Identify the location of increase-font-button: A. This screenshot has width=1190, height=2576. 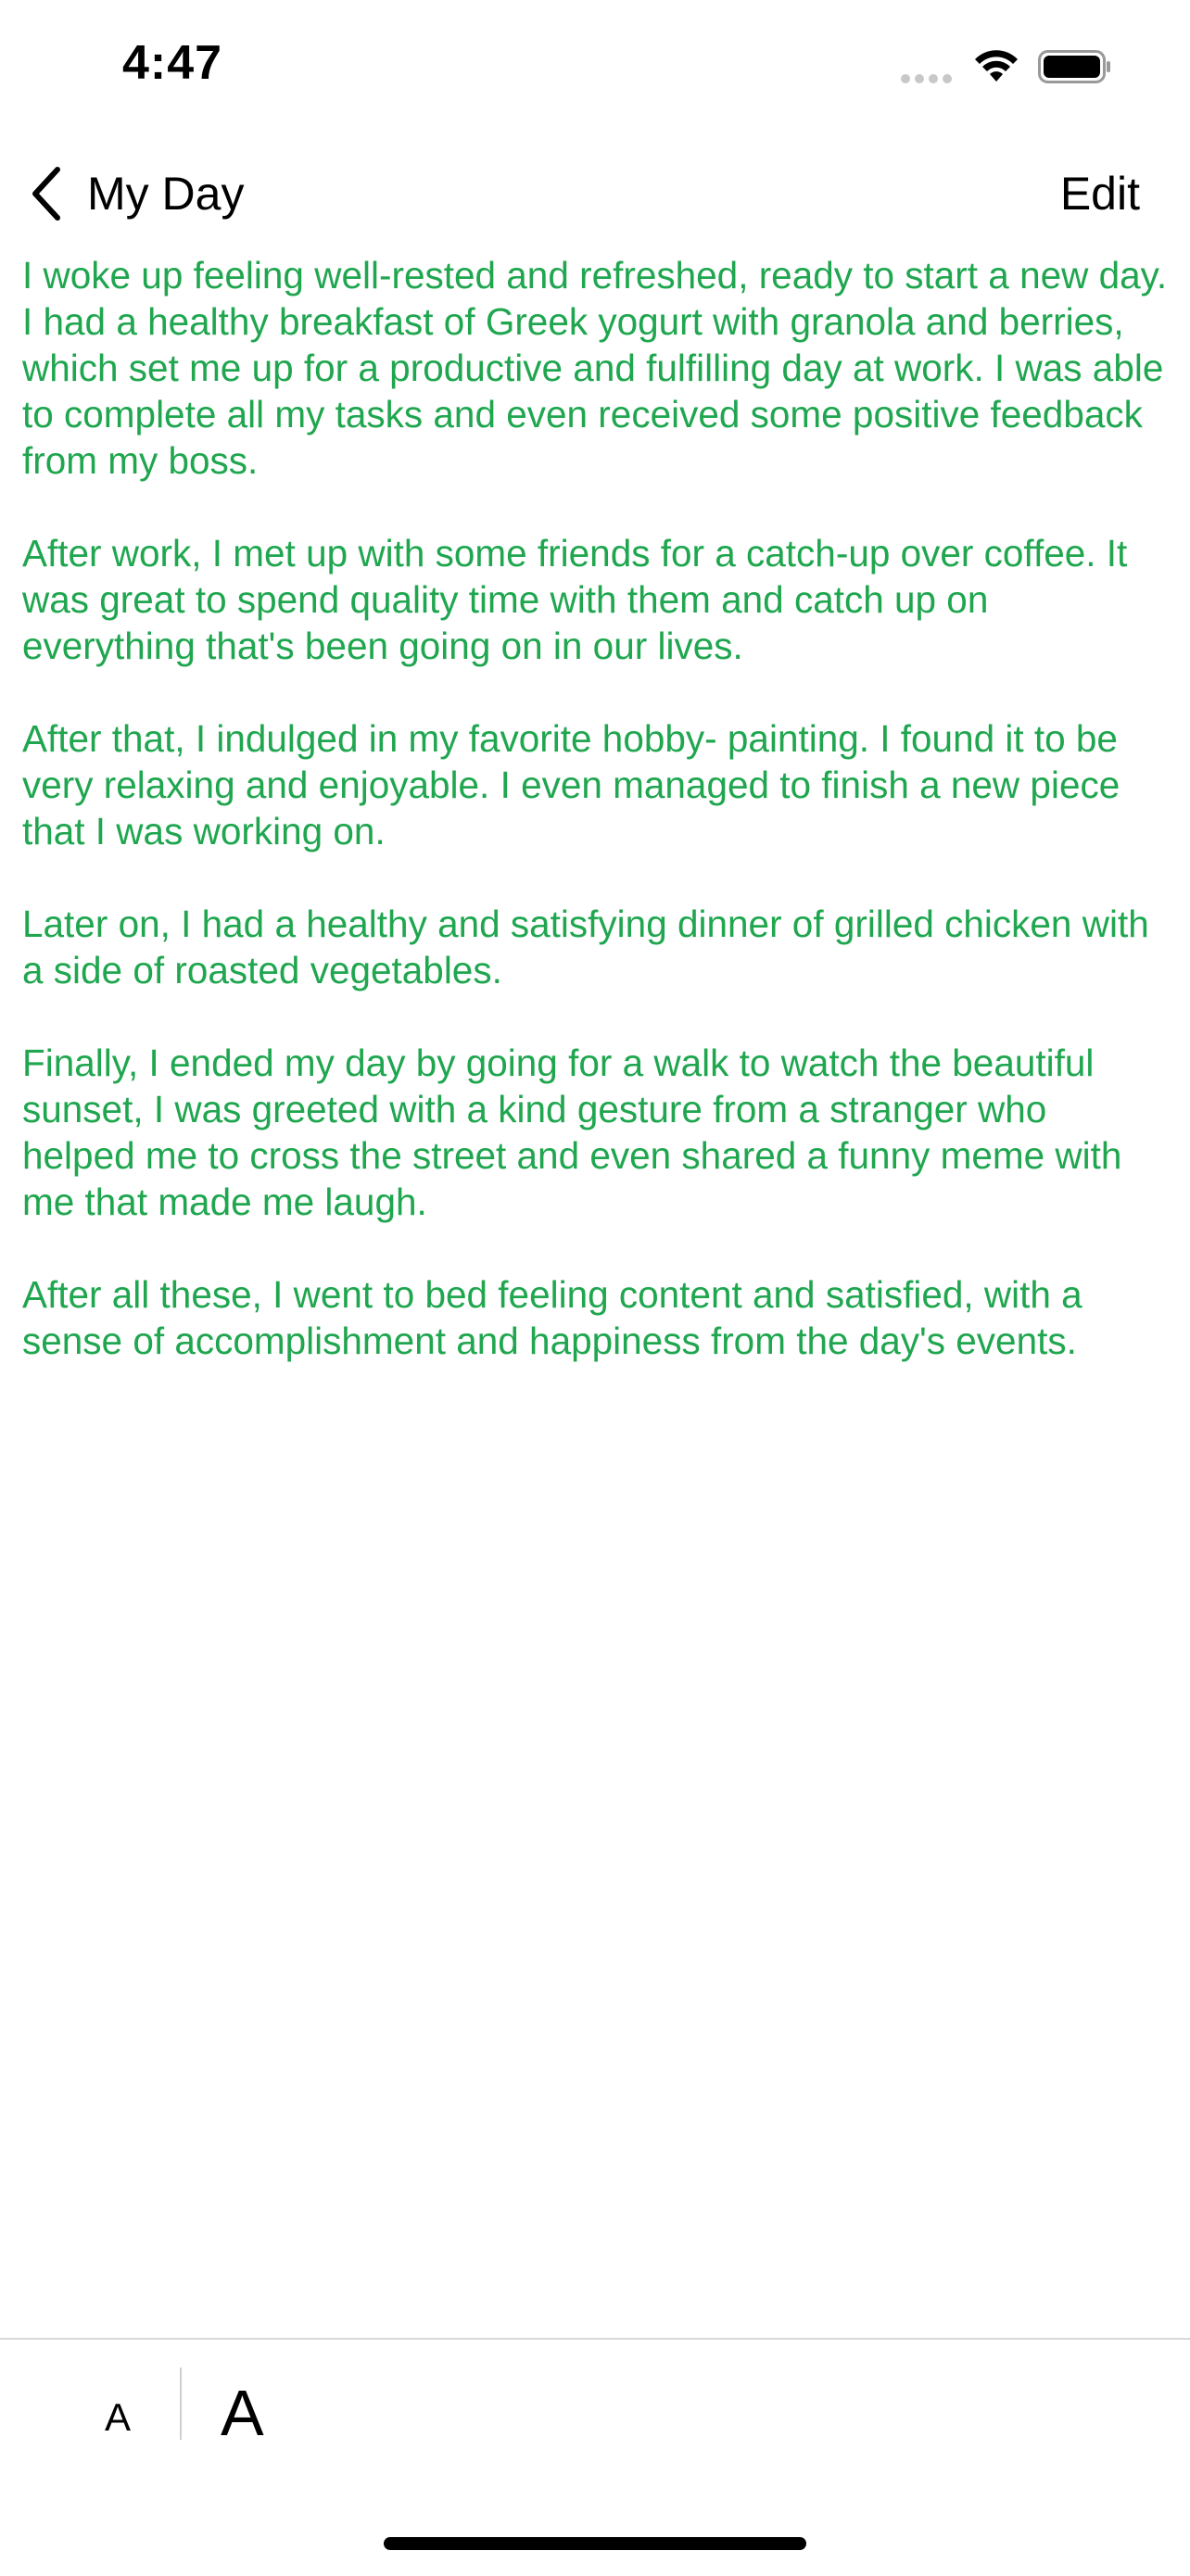
(243, 2413).